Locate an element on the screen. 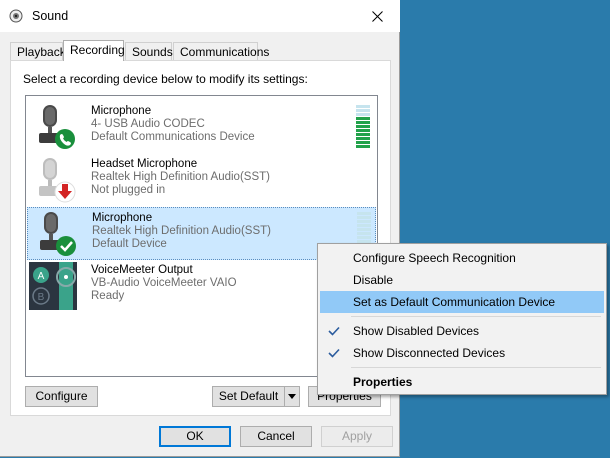  level-meter is located at coordinates (363, 127).